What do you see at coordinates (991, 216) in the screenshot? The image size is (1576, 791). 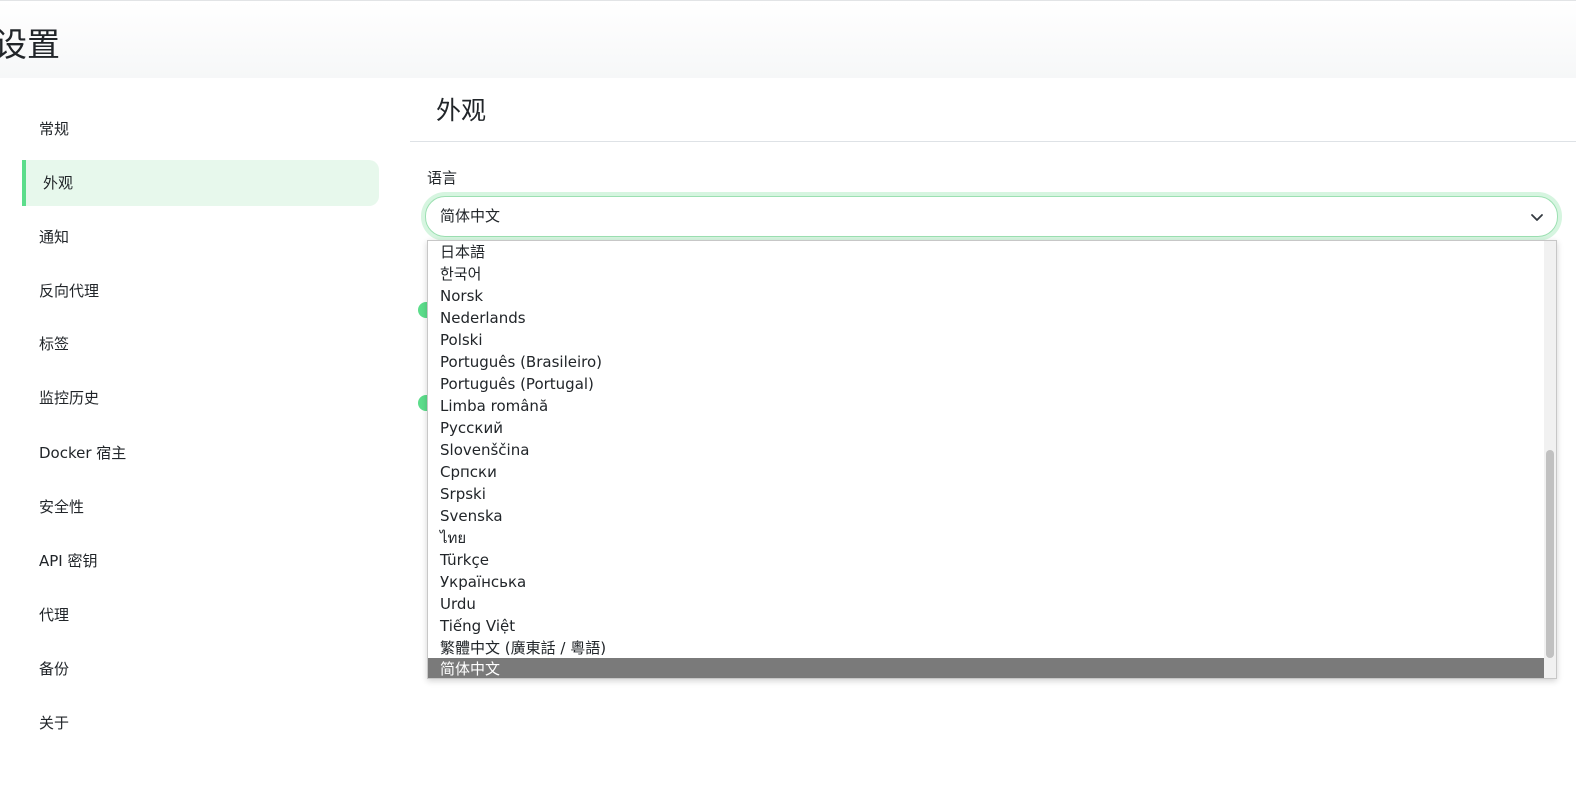 I see `language-select: 简体中文` at bounding box center [991, 216].